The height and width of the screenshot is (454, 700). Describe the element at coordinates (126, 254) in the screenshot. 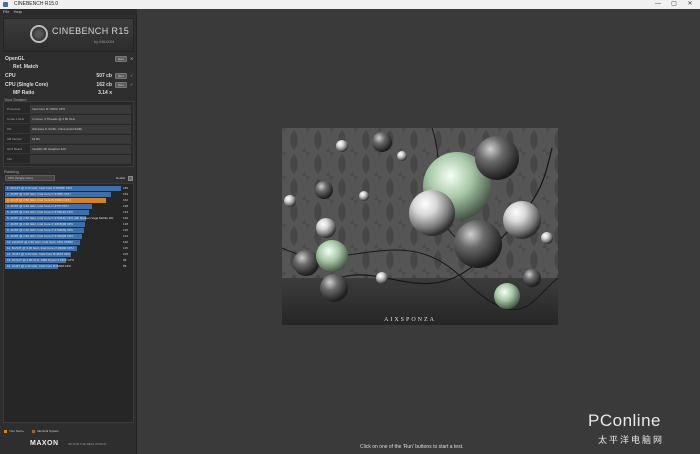

I see `ranking-row-score: 105` at that location.